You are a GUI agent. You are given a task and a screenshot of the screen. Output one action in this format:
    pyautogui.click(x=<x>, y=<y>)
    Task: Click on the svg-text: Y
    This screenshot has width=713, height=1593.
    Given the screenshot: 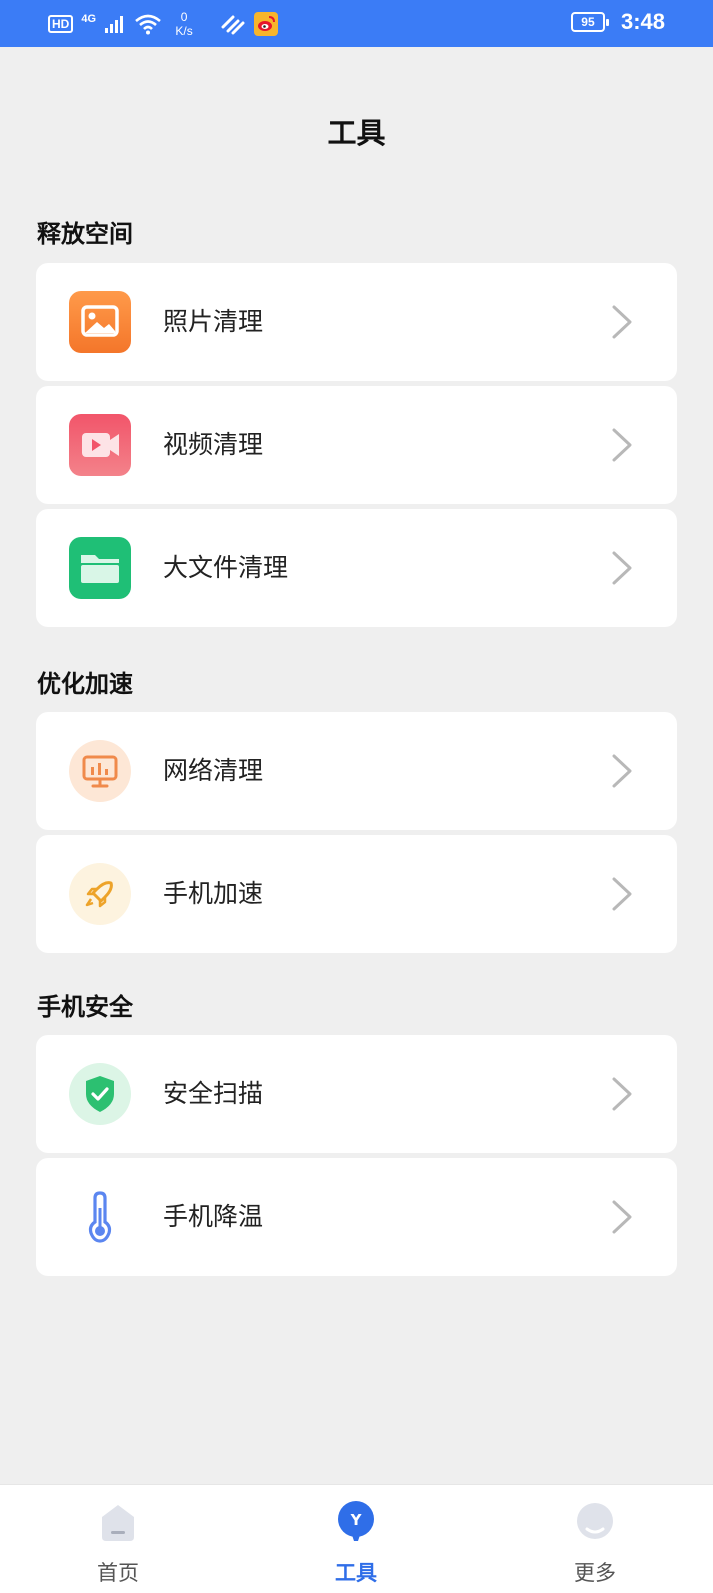 What is the action you would take?
    pyautogui.click(x=356, y=1520)
    